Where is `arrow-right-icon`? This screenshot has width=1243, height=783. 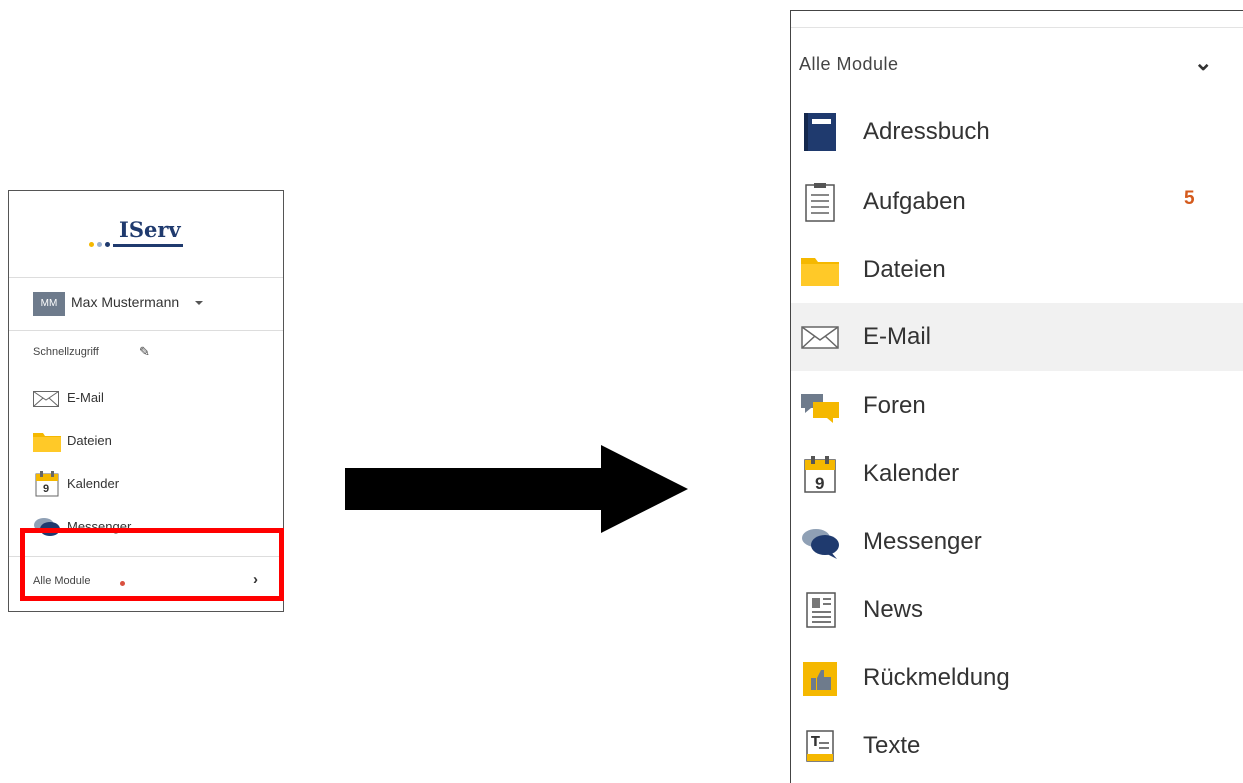 arrow-right-icon is located at coordinates (474, 489).